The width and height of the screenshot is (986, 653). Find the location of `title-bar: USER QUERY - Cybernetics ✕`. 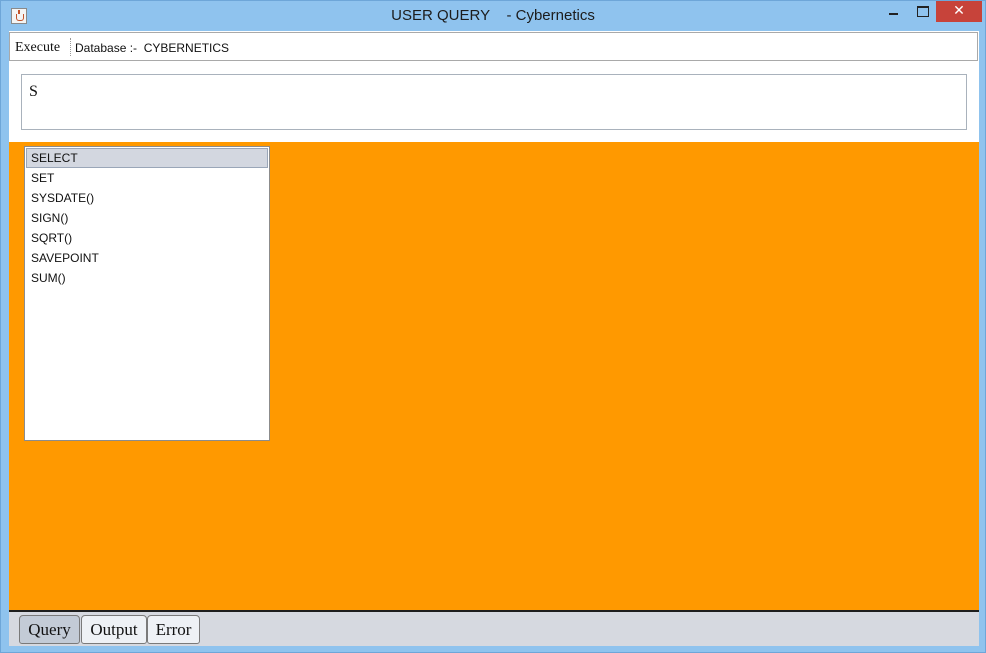

title-bar: USER QUERY - Cybernetics ✕ is located at coordinates (493, 16).